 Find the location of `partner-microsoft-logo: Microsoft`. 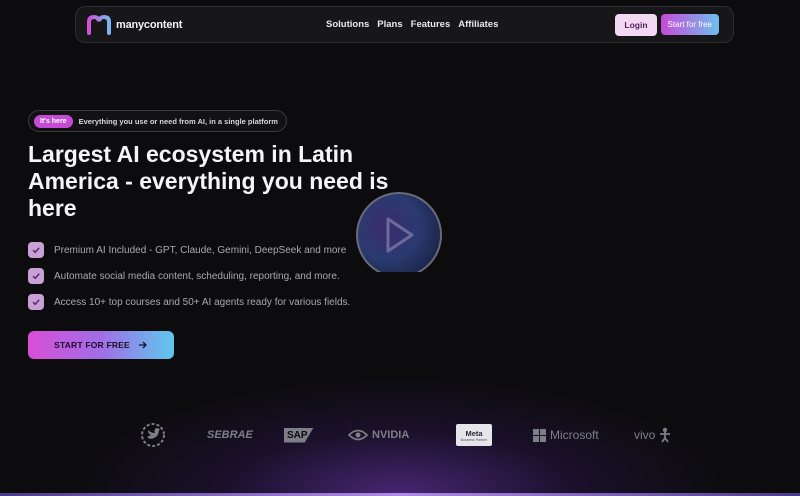

partner-microsoft-logo: Microsoft is located at coordinates (566, 435).